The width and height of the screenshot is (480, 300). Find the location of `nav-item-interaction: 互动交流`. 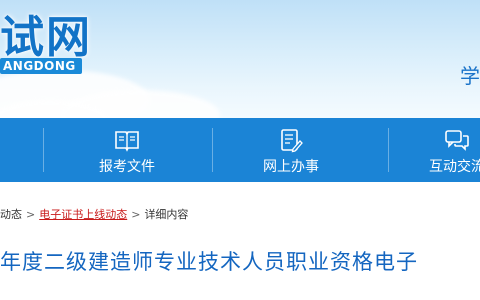

nav-item-interaction: 互动交流 is located at coordinates (431, 150).